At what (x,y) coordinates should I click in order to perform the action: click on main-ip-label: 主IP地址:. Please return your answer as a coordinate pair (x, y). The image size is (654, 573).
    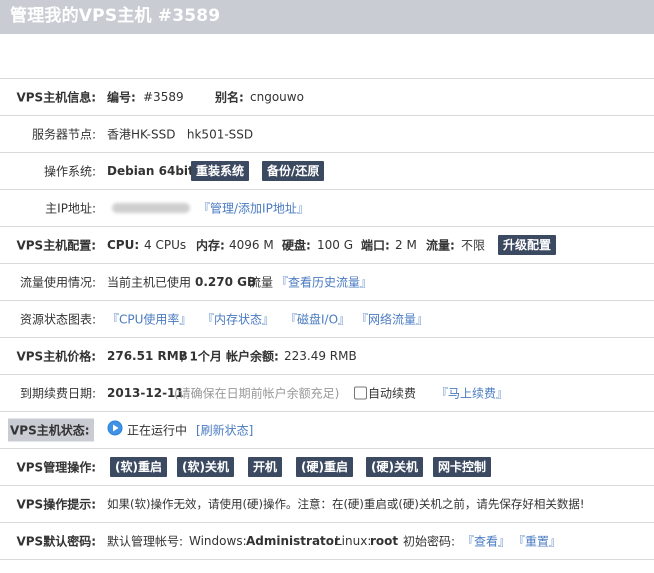
    Looking at the image, I should click on (70, 208).